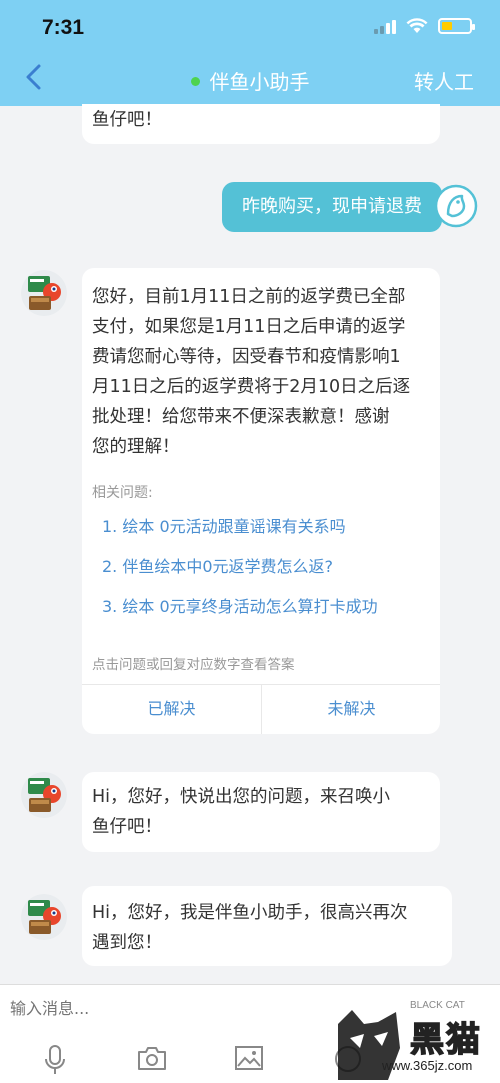 This screenshot has height=1083, width=500. I want to click on message-line: 鱼仔吧！, so click(127, 827).